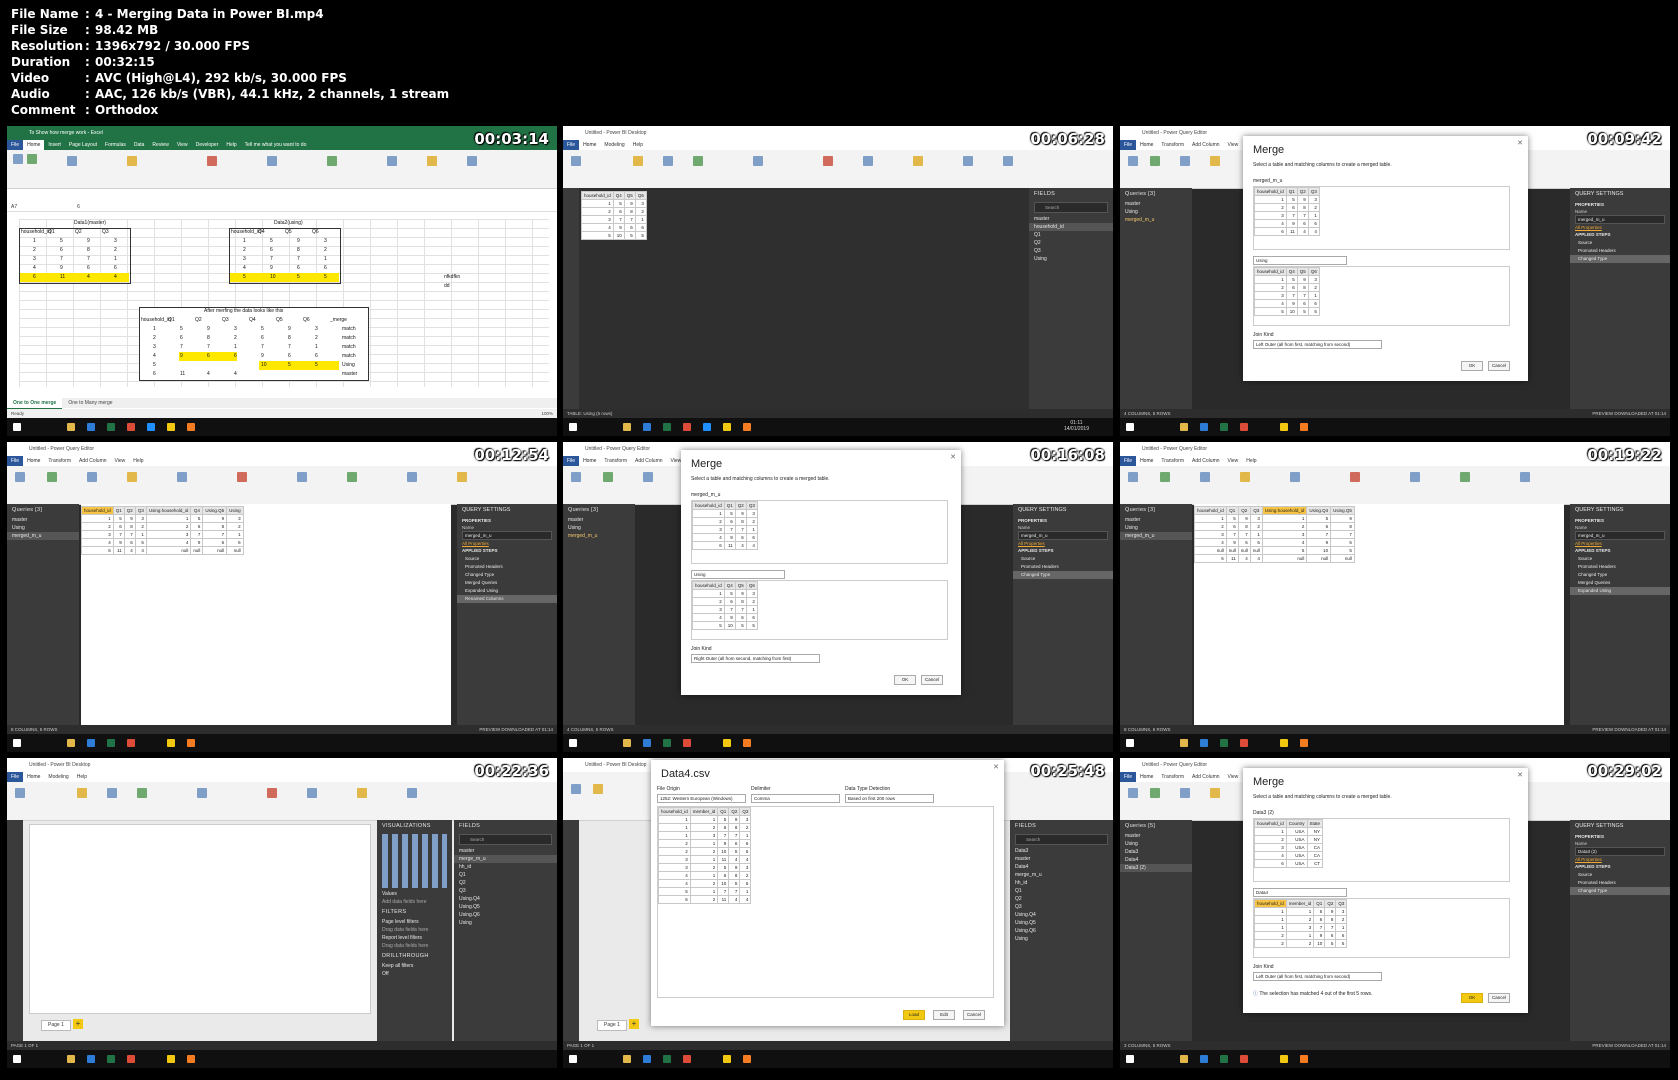 Image resolution: width=1678 pixels, height=1080 pixels. Describe the element at coordinates (1620, 891) in the screenshot. I see `step-changed-type: Changed Type` at that location.